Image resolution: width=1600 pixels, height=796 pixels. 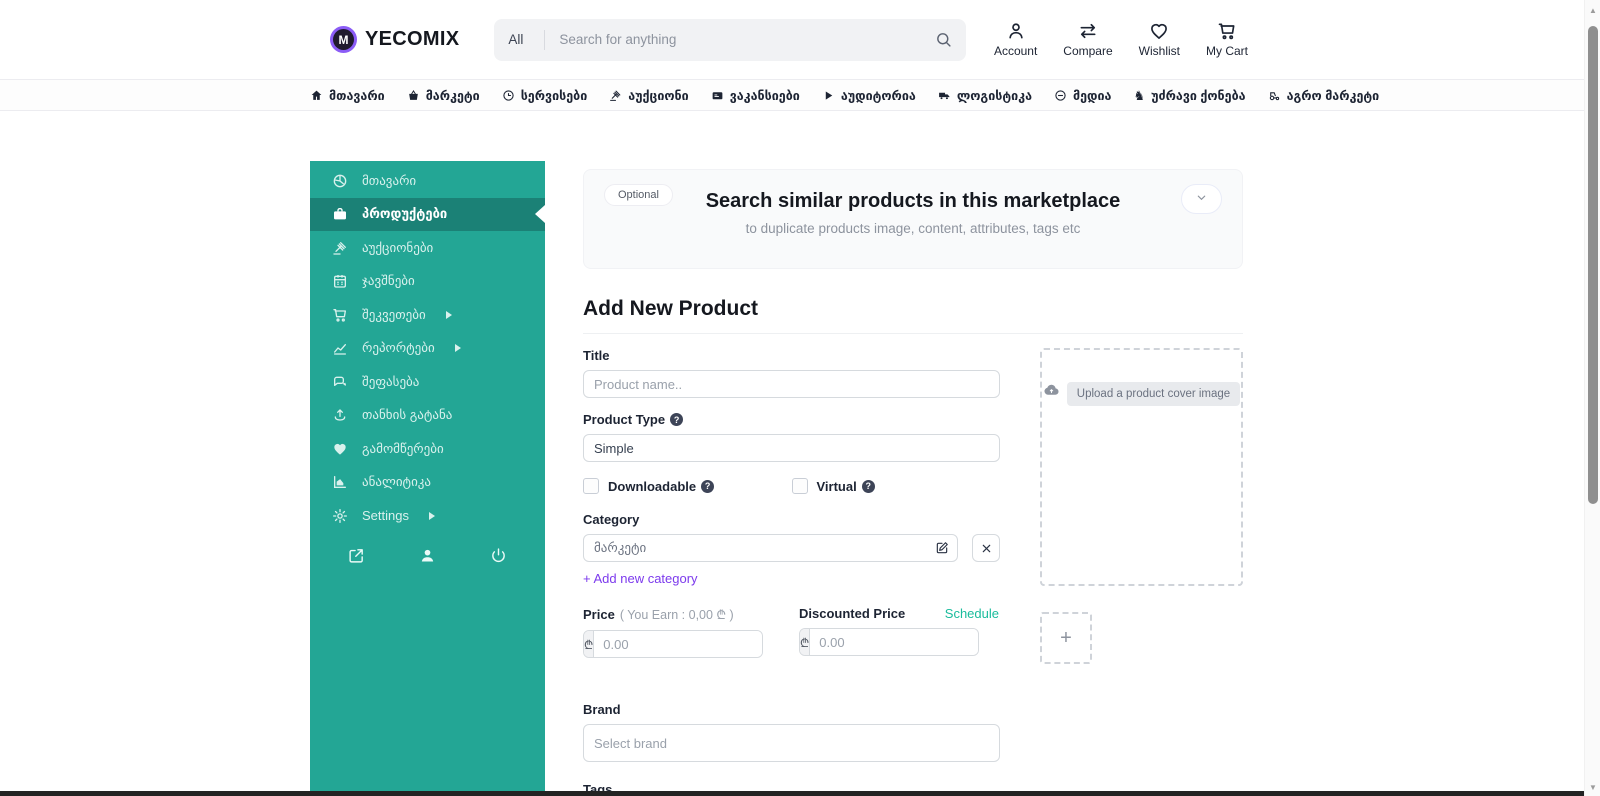 What do you see at coordinates (340, 181) in the screenshot?
I see `dashboard-icon` at bounding box center [340, 181].